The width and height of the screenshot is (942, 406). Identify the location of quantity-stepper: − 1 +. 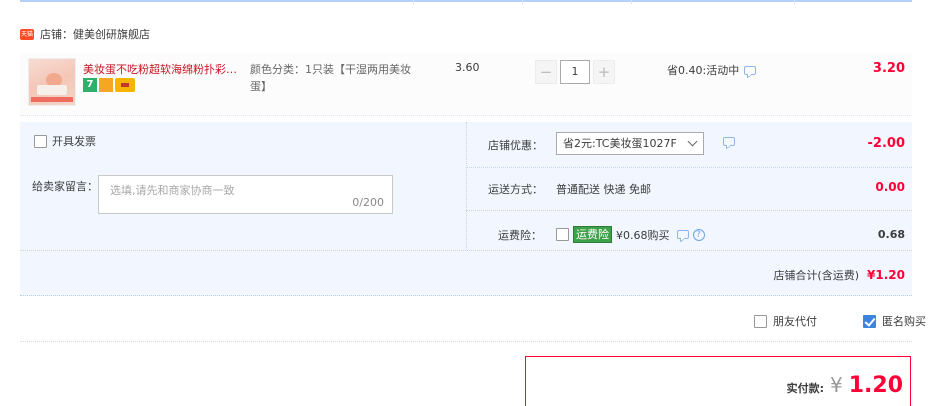
(575, 72).